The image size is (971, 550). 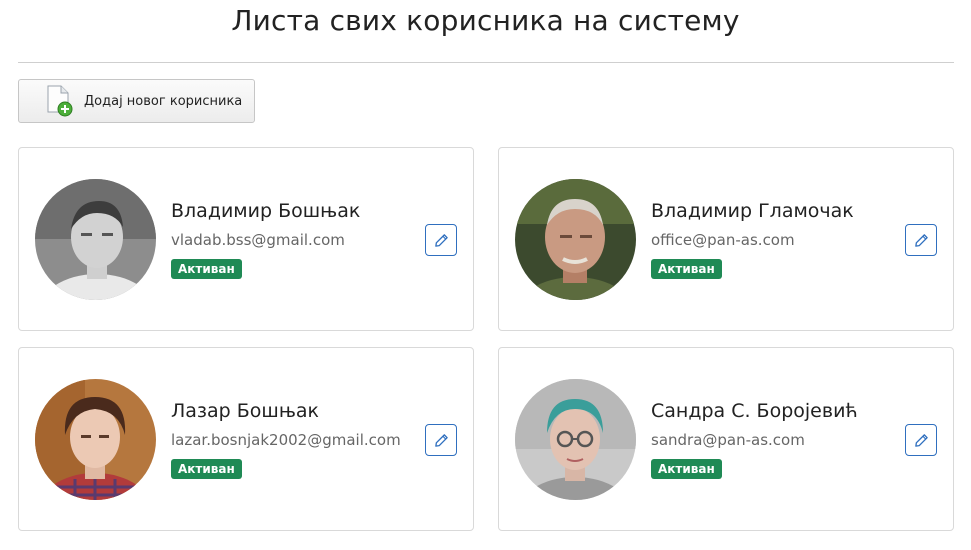 What do you see at coordinates (485, 20) in the screenshot?
I see `page-title: Листа свих корисника на систему` at bounding box center [485, 20].